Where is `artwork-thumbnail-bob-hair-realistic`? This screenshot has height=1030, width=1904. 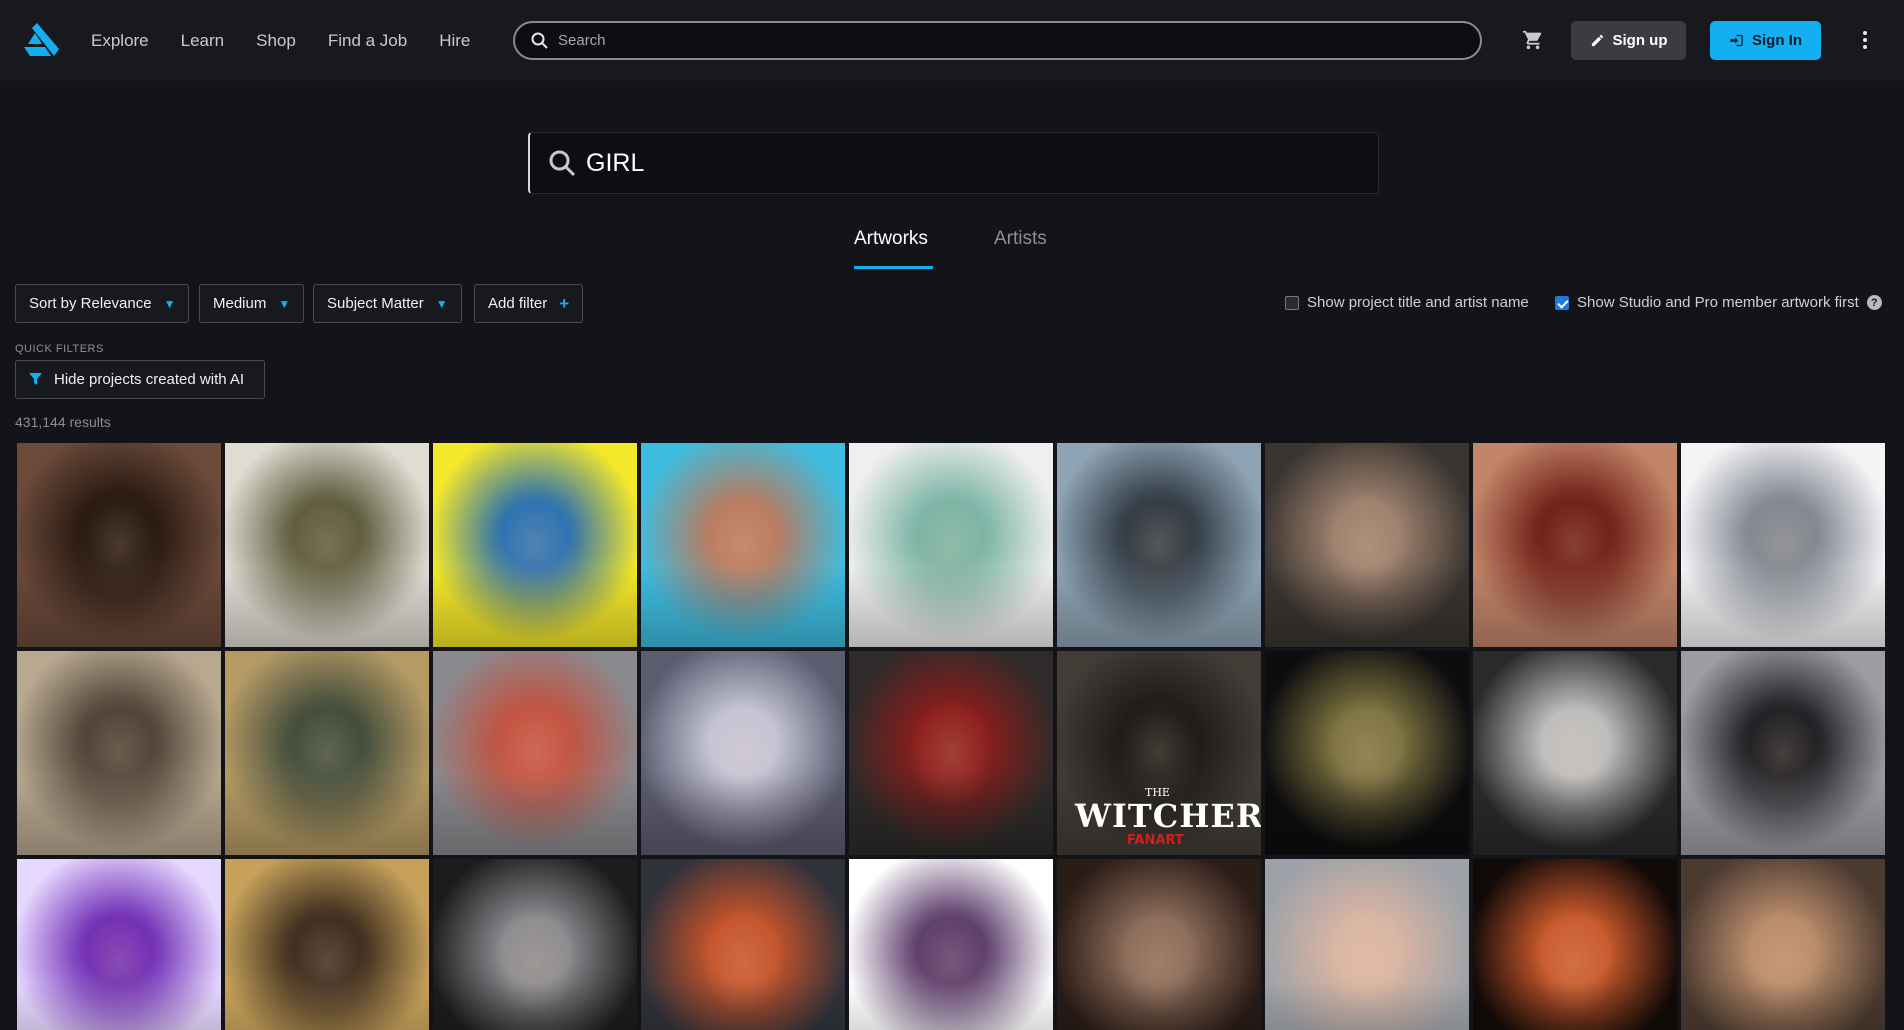 artwork-thumbnail-bob-hair-realistic is located at coordinates (1367, 545).